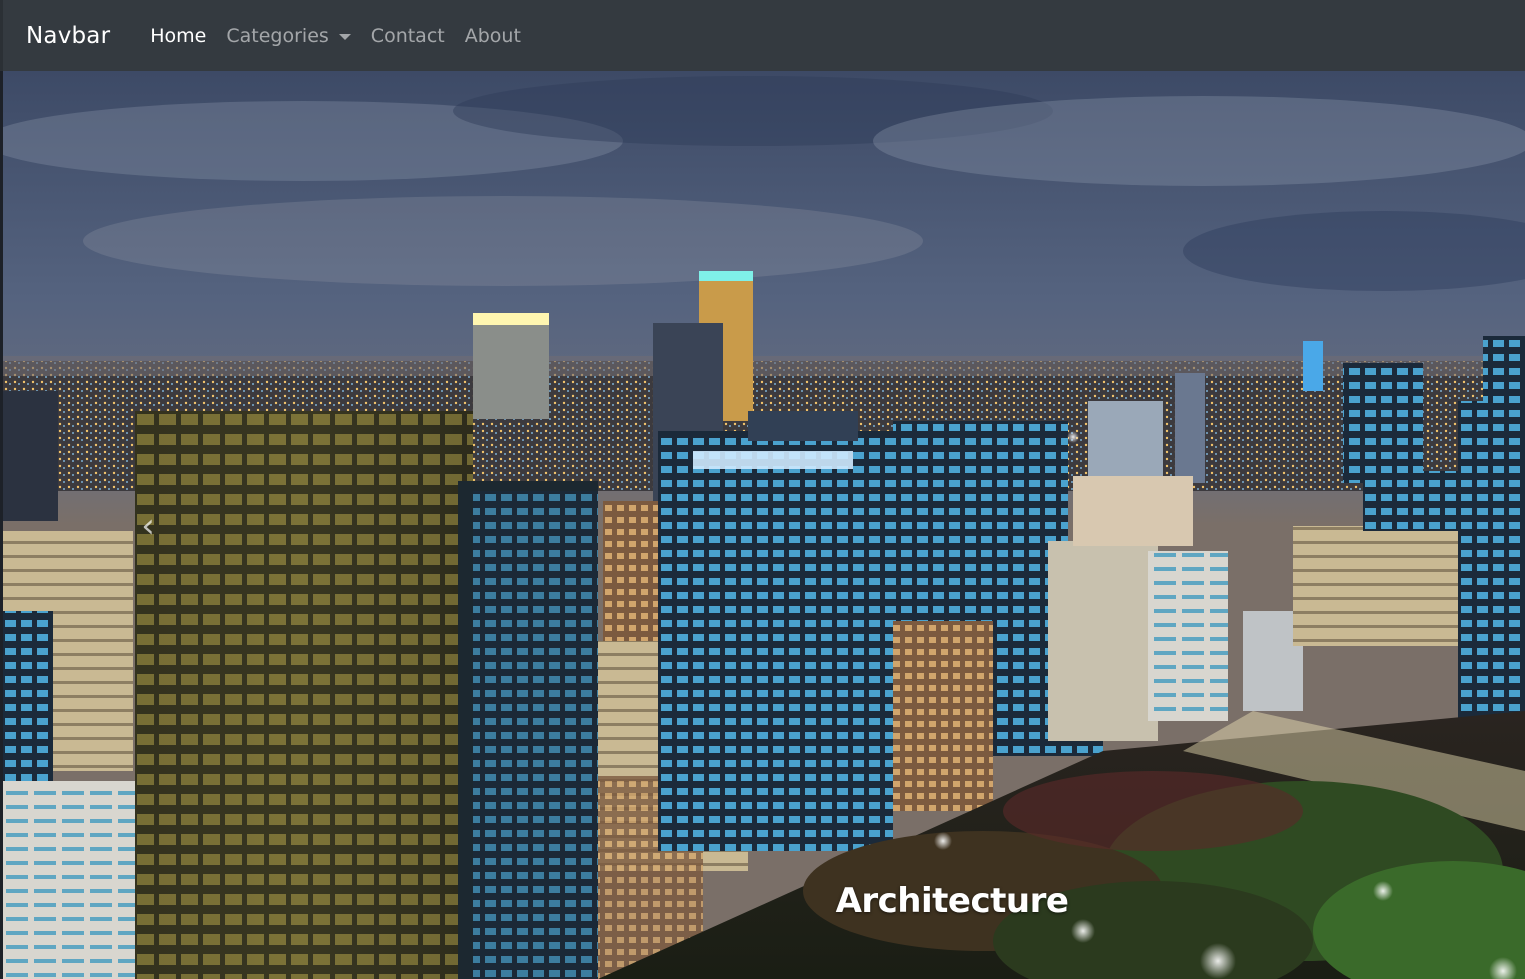 Image resolution: width=1525 pixels, height=979 pixels. Describe the element at coordinates (408, 36) in the screenshot. I see `nav-link-contact: Contact` at that location.